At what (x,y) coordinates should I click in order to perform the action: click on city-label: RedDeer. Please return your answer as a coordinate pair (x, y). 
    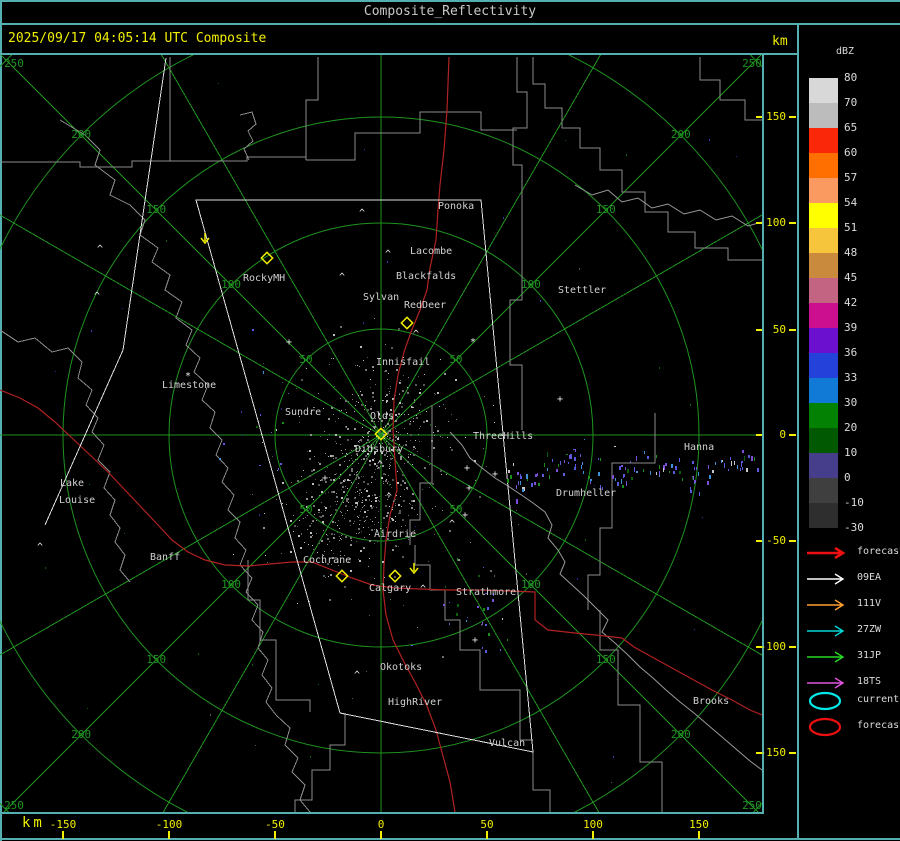
    Looking at the image, I should click on (425, 305).